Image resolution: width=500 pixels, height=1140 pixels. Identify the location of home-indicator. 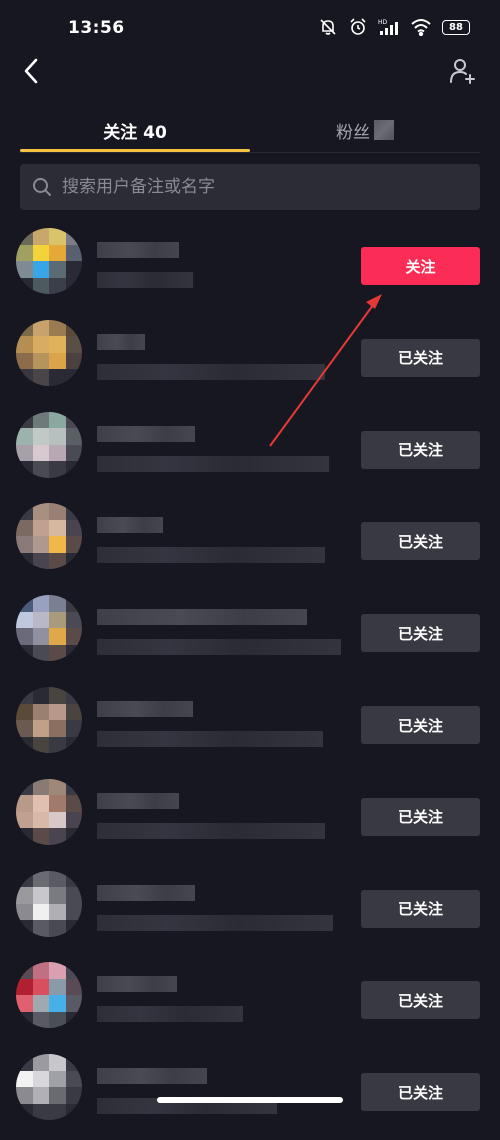
(250, 1100).